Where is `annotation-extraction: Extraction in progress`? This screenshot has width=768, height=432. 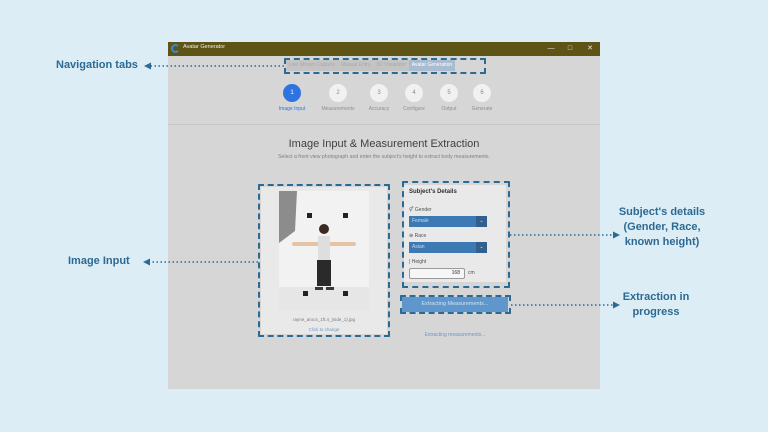 annotation-extraction: Extraction in progress is located at coordinates (656, 304).